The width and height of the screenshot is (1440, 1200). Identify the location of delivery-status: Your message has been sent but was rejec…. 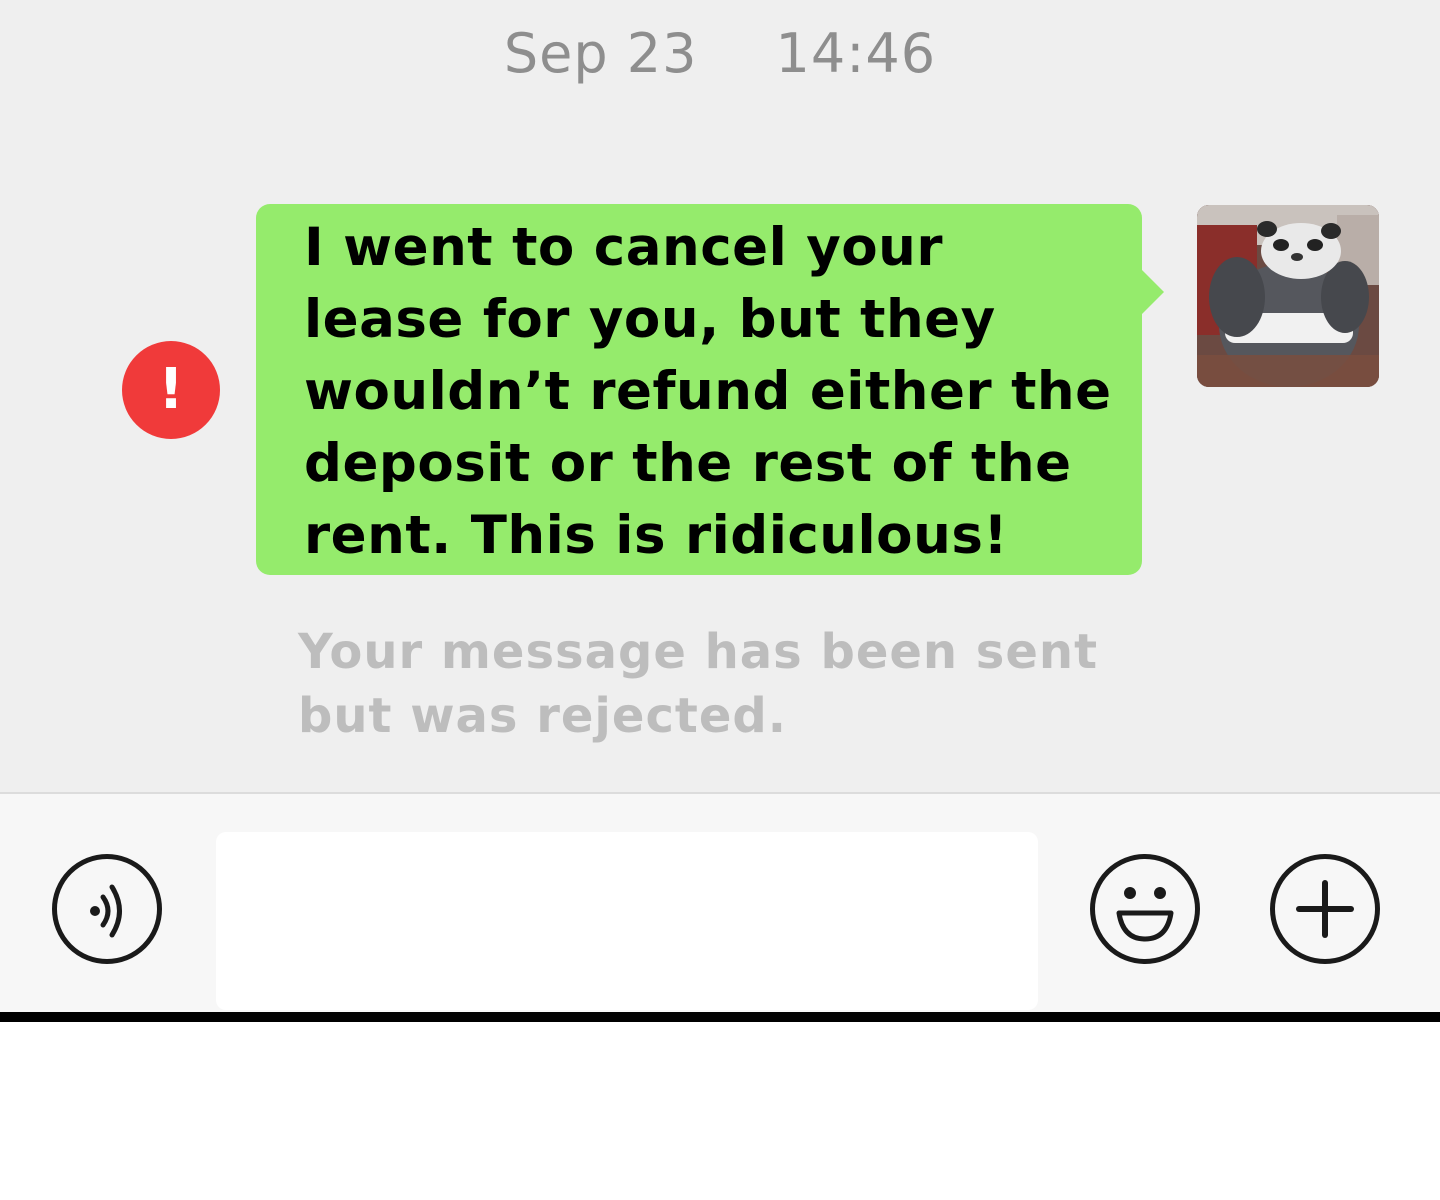
(698, 684).